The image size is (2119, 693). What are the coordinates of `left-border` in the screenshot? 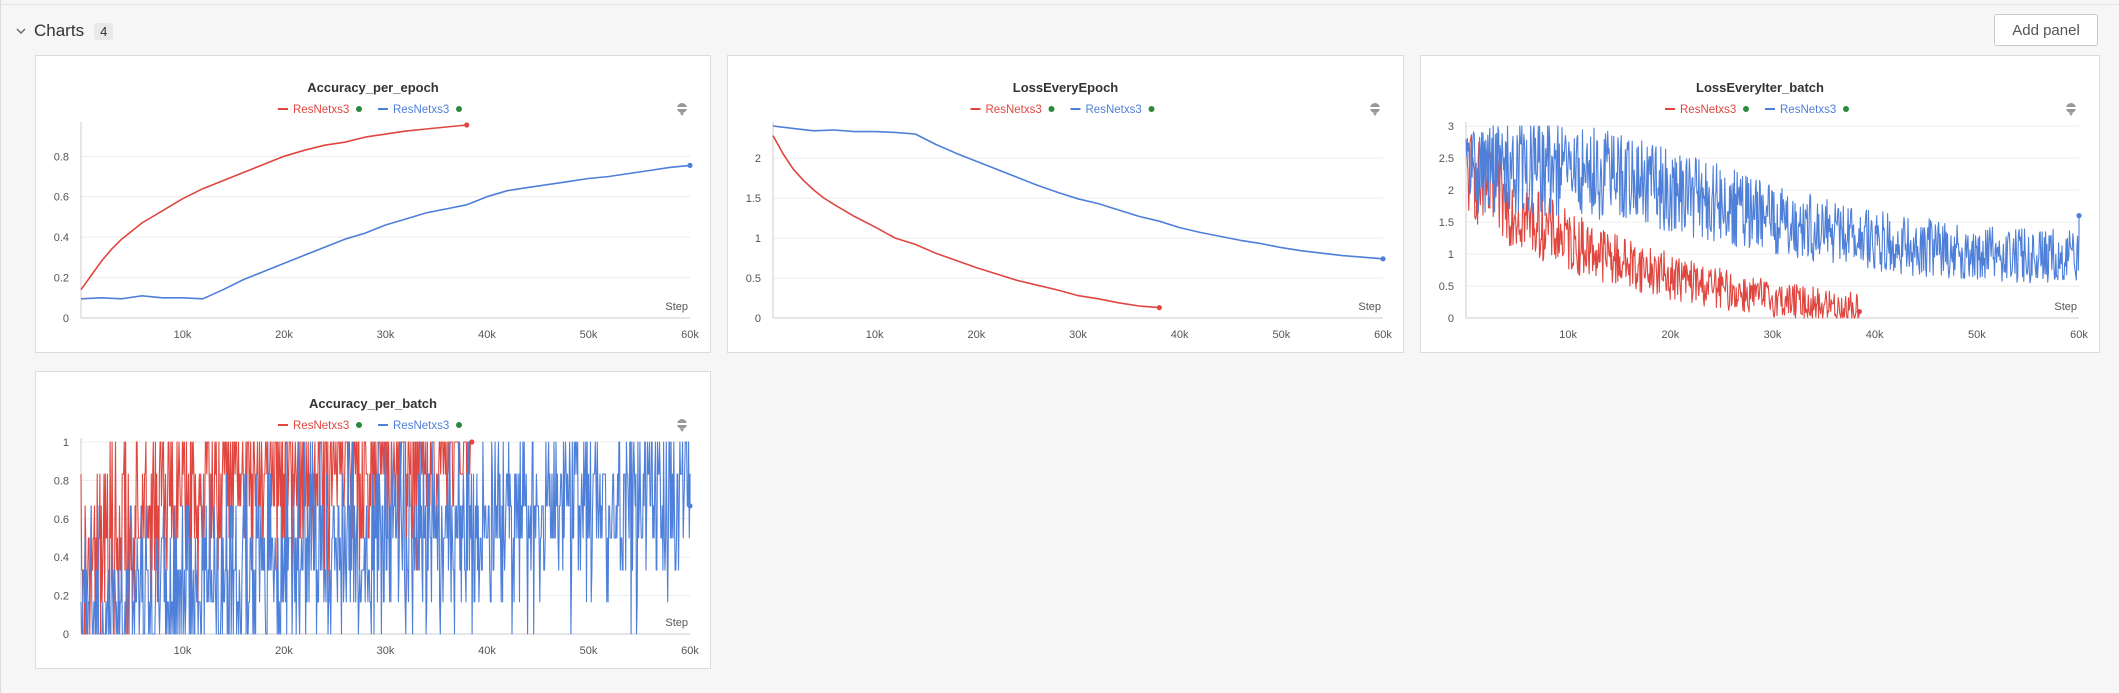 It's located at (0, 346).